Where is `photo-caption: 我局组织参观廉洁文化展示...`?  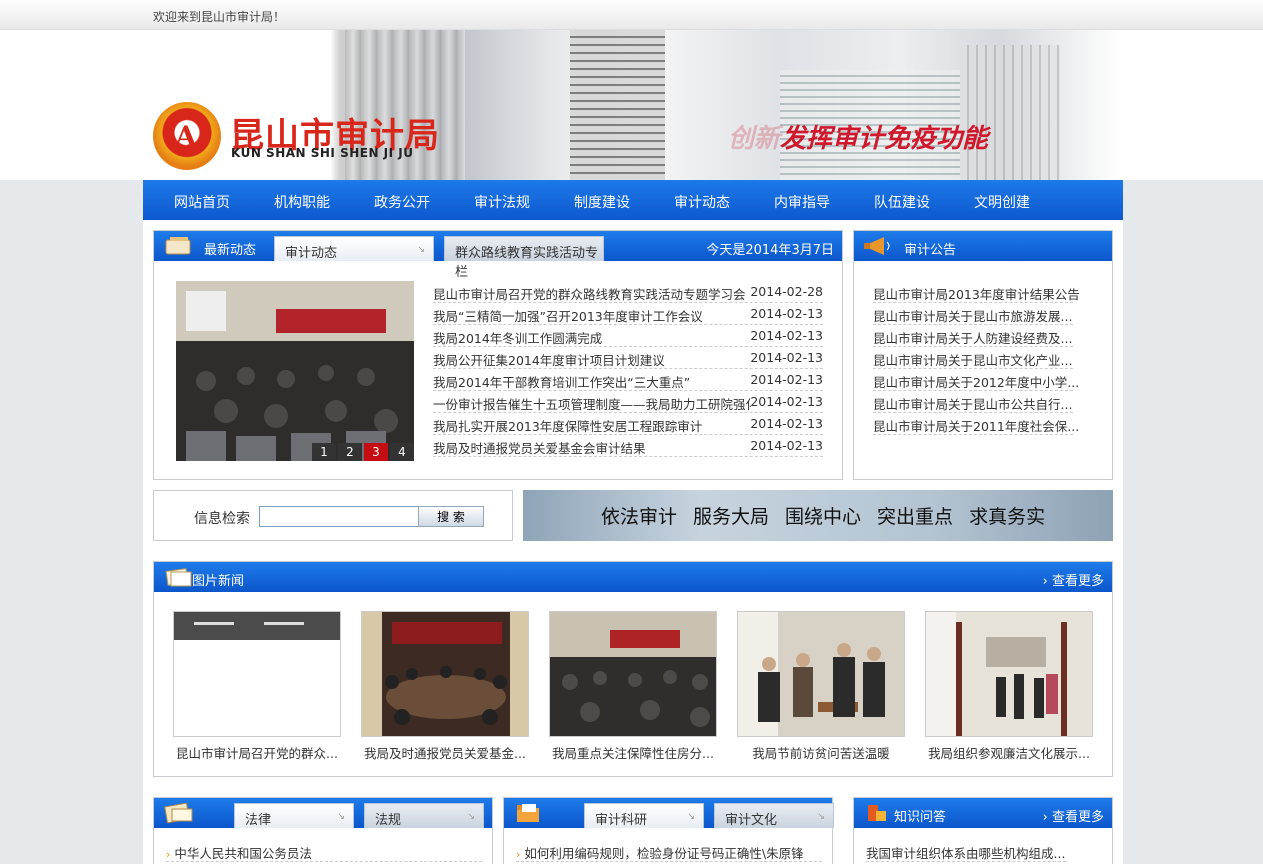
photo-caption: 我局组织参观廉洁文化展示... is located at coordinates (1009, 752).